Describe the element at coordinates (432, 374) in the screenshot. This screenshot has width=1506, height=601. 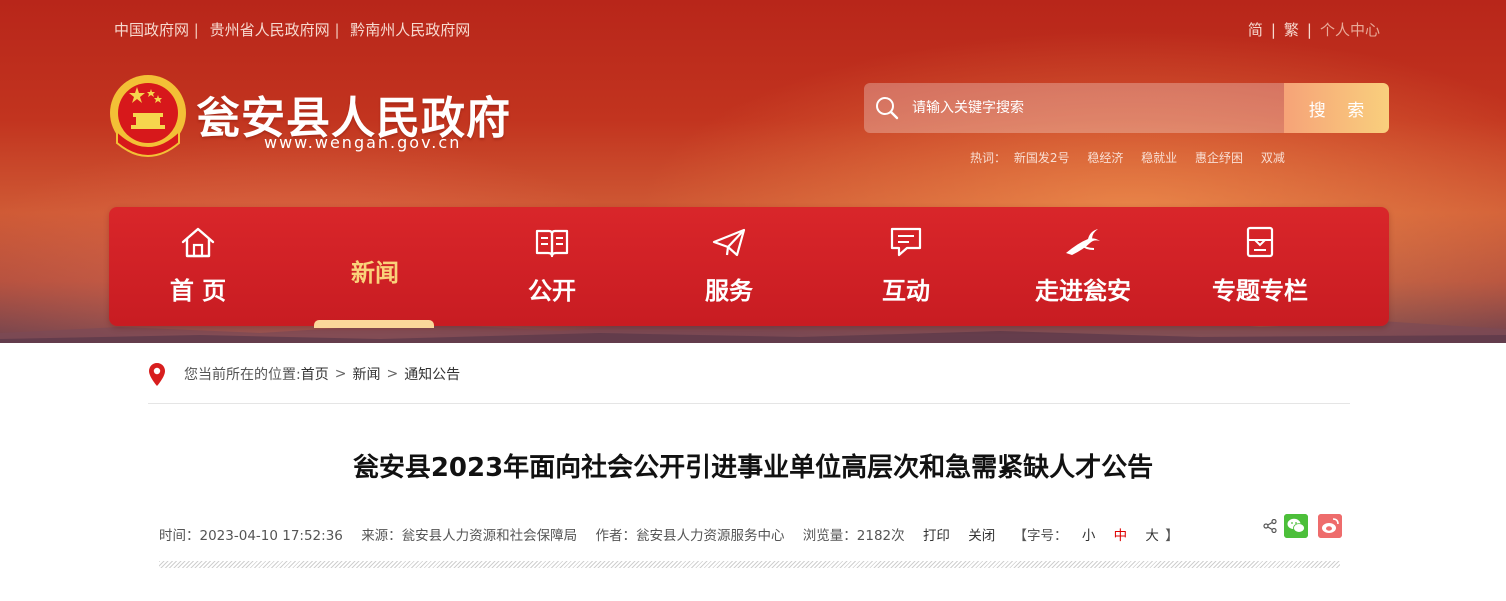
I see `breadcrumb-item-notice: 通知公告` at that location.